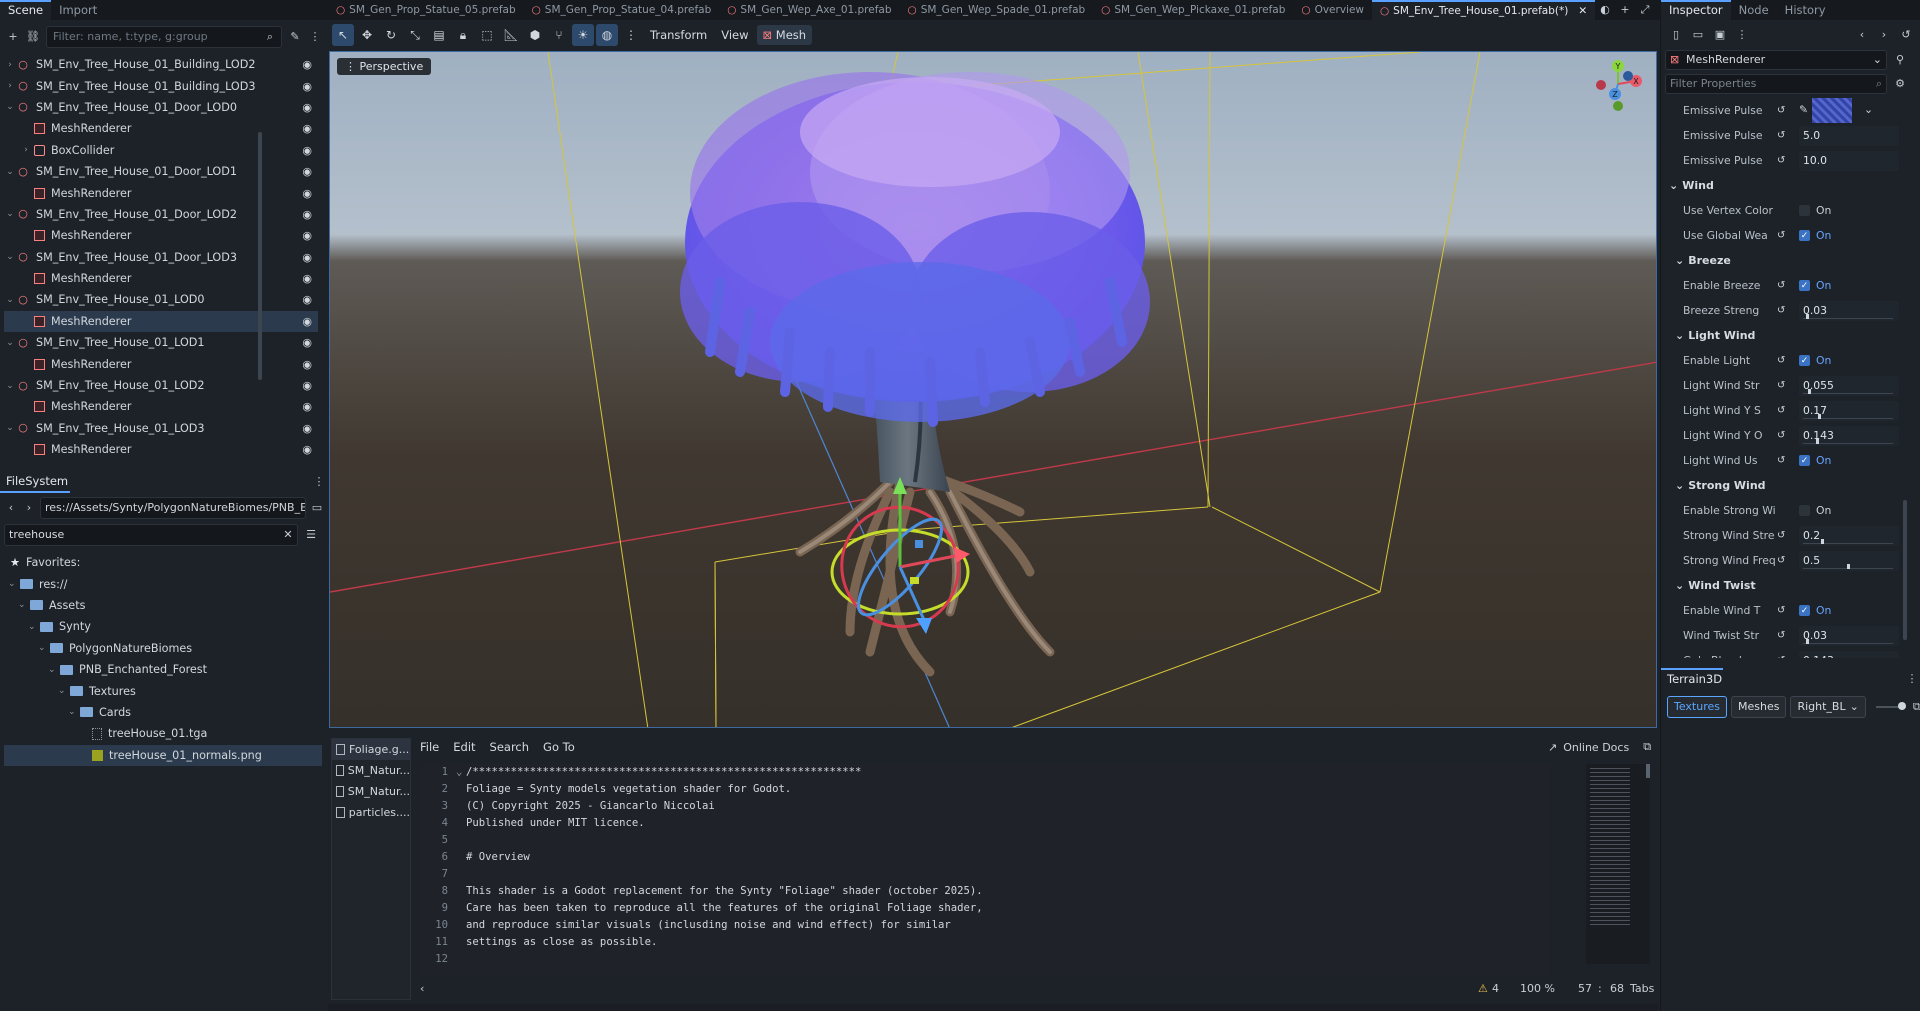  What do you see at coordinates (463, 35) in the screenshot?
I see `lock-icon: 🔒︎` at bounding box center [463, 35].